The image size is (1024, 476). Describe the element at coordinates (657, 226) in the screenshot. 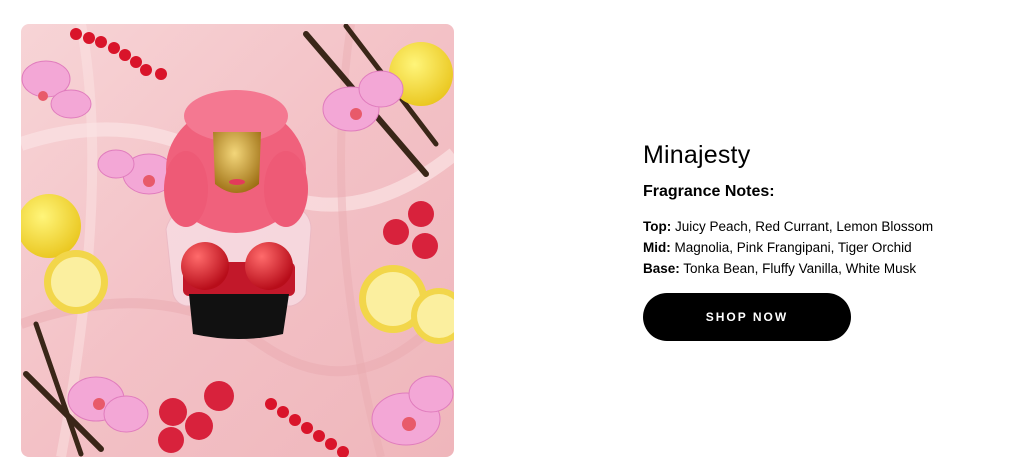

I see `note-top-label: Top:` at that location.